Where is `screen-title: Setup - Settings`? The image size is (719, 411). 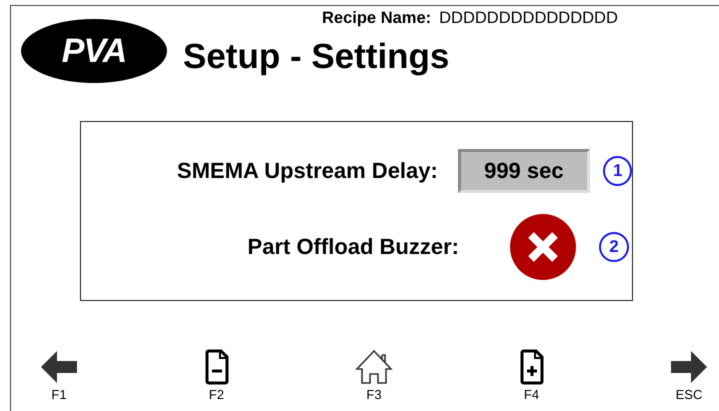 screen-title: Setup - Settings is located at coordinates (316, 57).